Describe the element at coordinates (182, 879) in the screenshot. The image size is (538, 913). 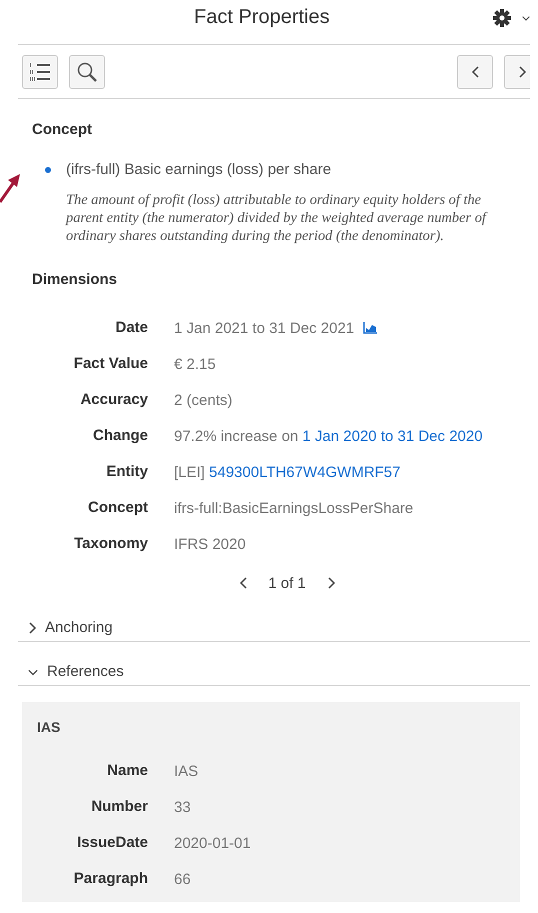
I see `field-value: 66` at that location.